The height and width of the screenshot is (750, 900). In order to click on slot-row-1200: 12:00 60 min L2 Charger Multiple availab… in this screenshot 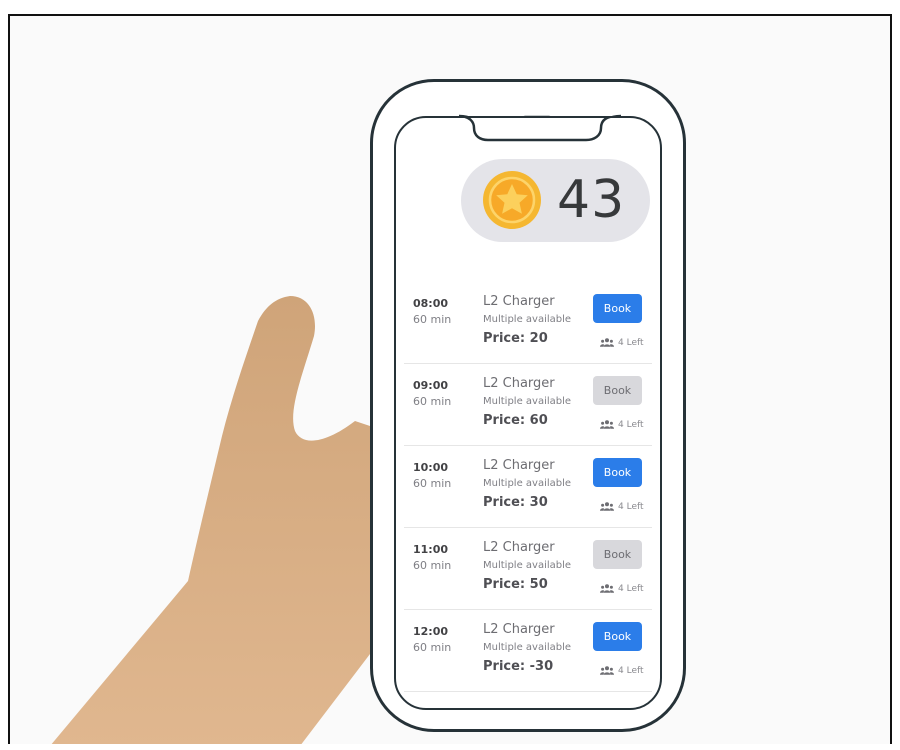, I will do `click(528, 650)`.